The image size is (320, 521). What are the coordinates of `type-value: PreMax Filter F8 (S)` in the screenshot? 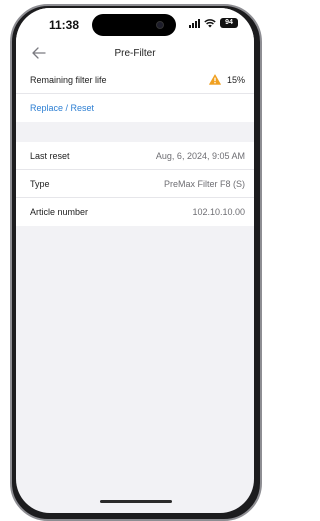 It's located at (204, 183).